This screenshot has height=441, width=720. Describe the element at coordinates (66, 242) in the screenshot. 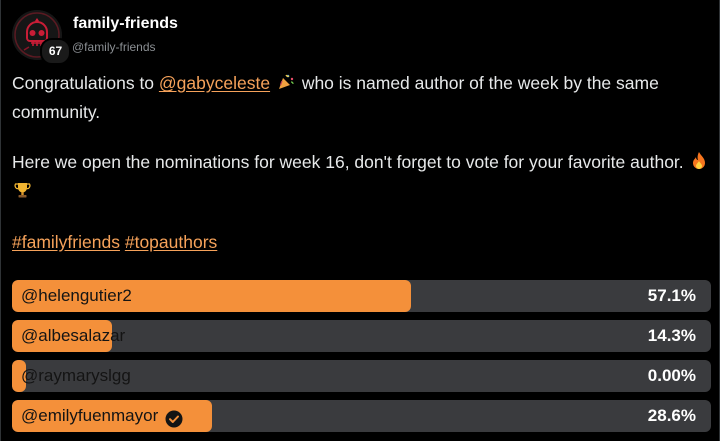

I see `hashtag-link: #familyfriends` at that location.